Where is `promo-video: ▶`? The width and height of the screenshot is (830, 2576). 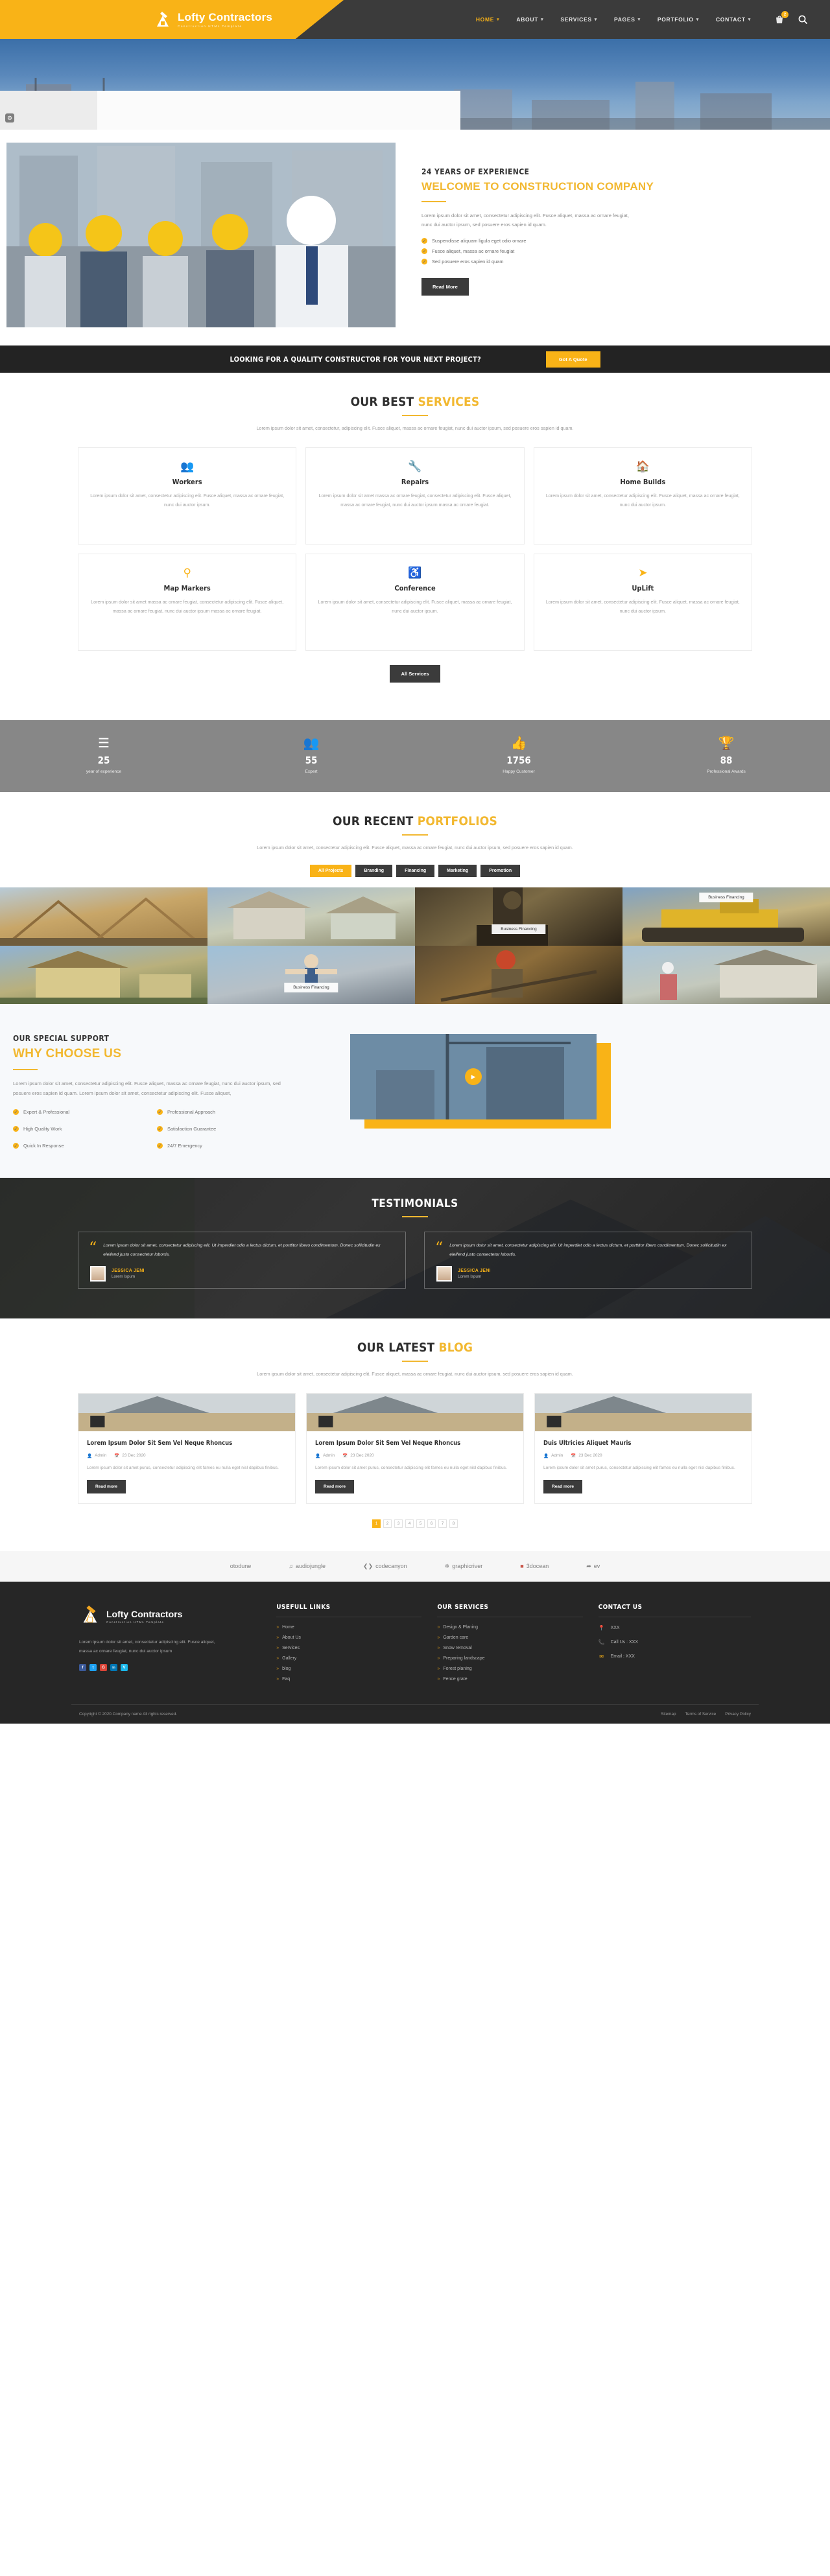 promo-video: ▶ is located at coordinates (473, 1077).